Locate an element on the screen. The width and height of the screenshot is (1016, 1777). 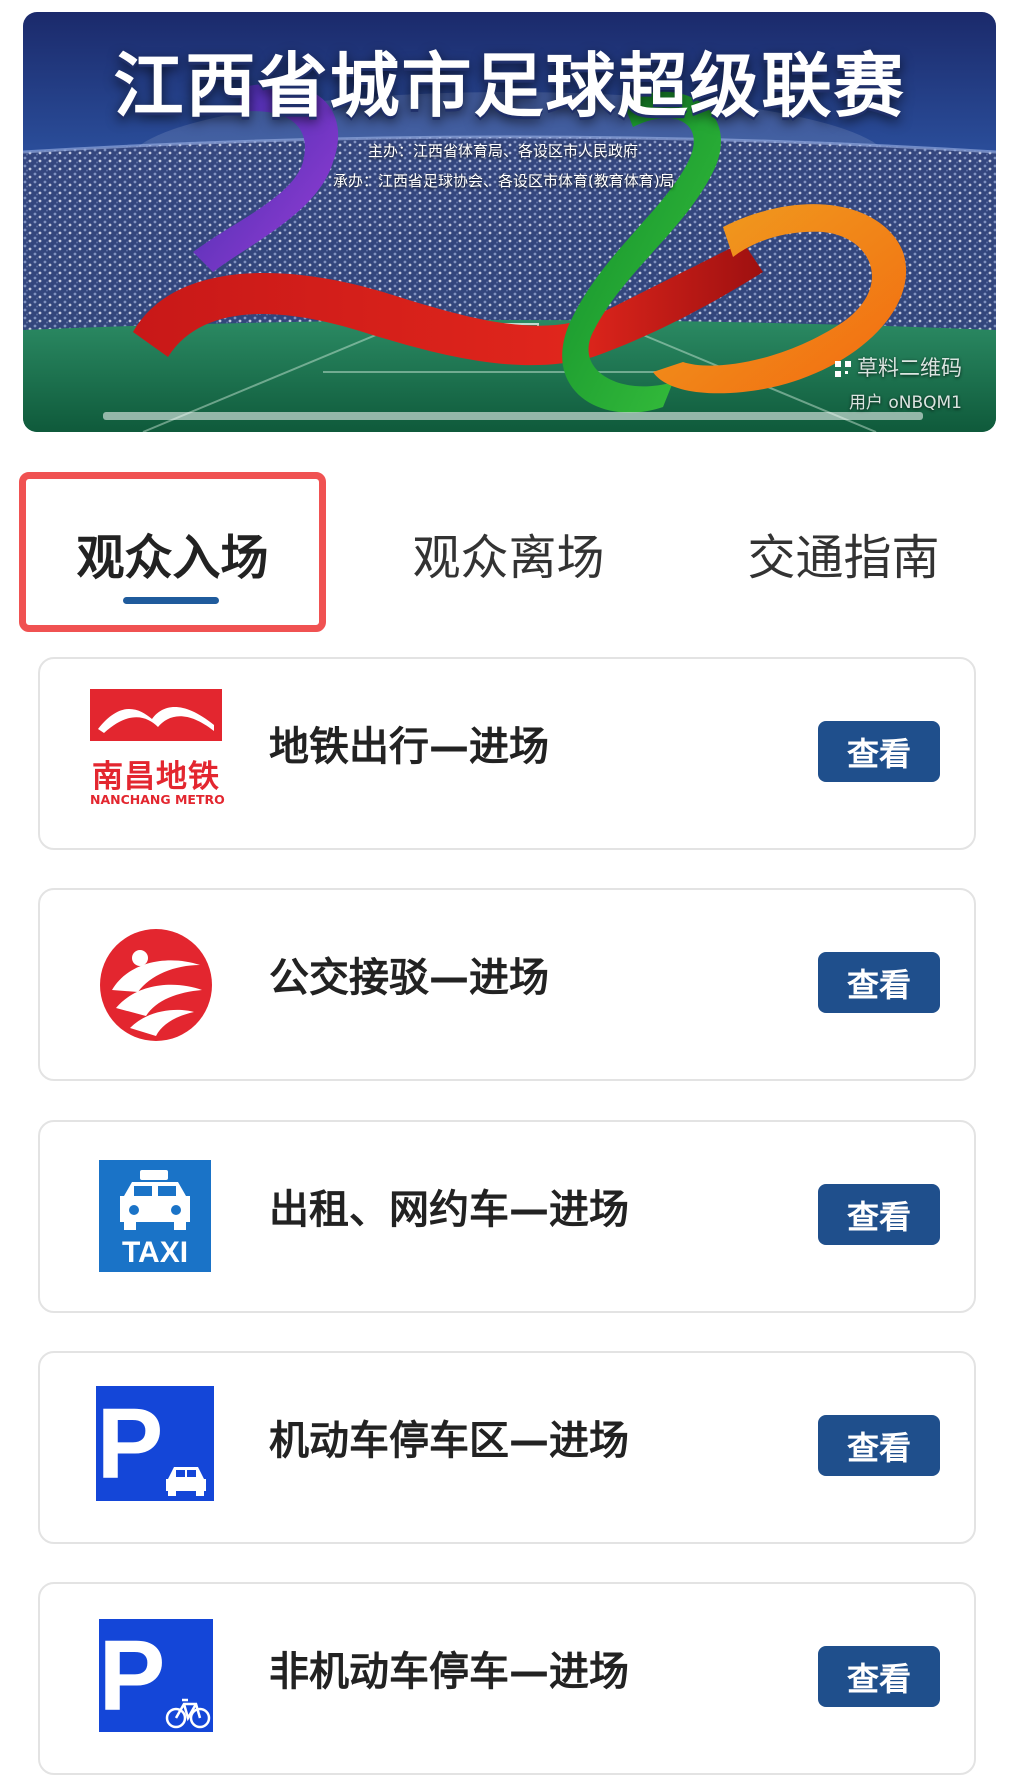
list-item-bicycle-parking: P 非机动车停车—进场 查看 is located at coordinates (507, 1678).